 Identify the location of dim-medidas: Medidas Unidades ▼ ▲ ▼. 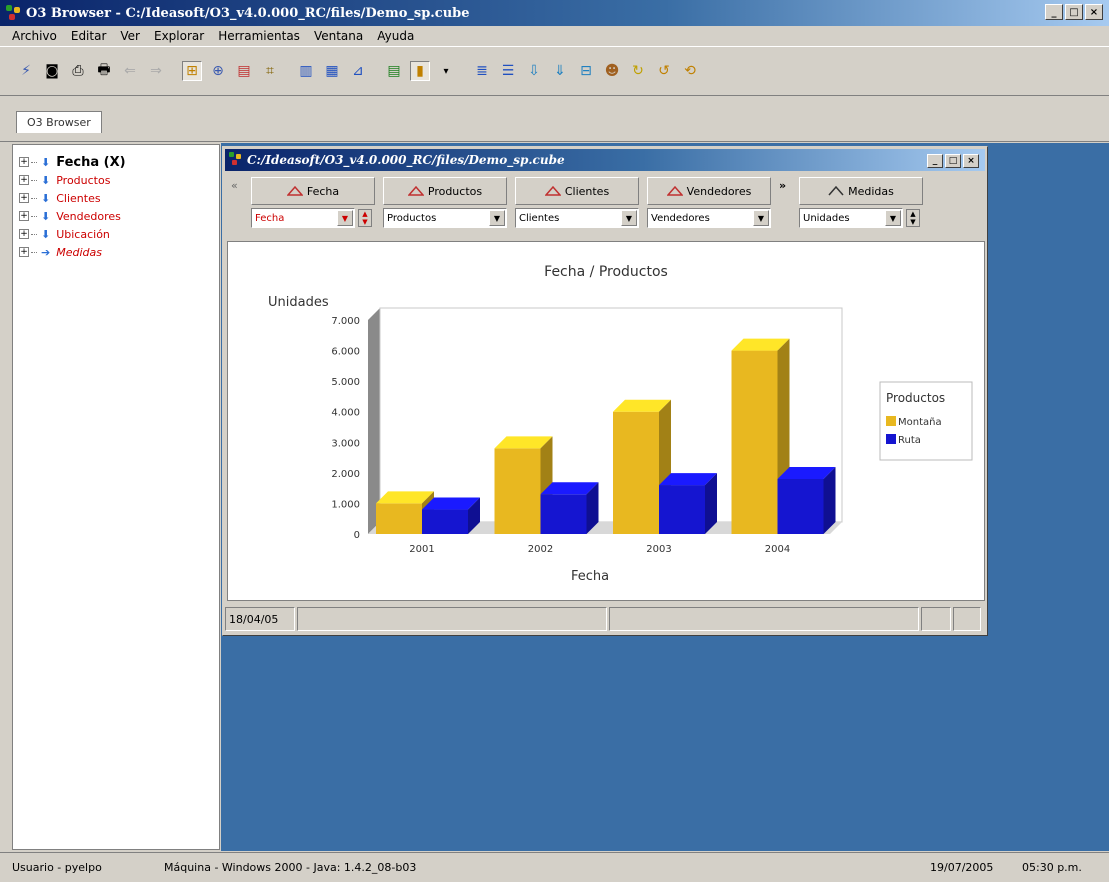
(861, 202).